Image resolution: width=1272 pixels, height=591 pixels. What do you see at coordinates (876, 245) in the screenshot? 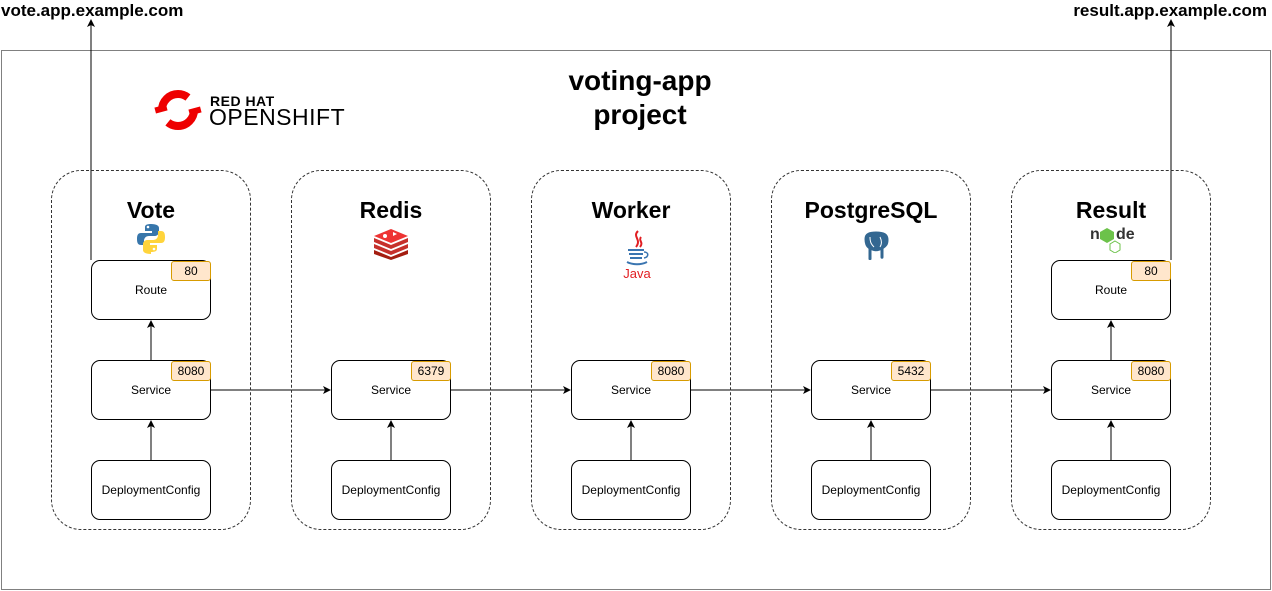
I see `postgresql-icon` at bounding box center [876, 245].